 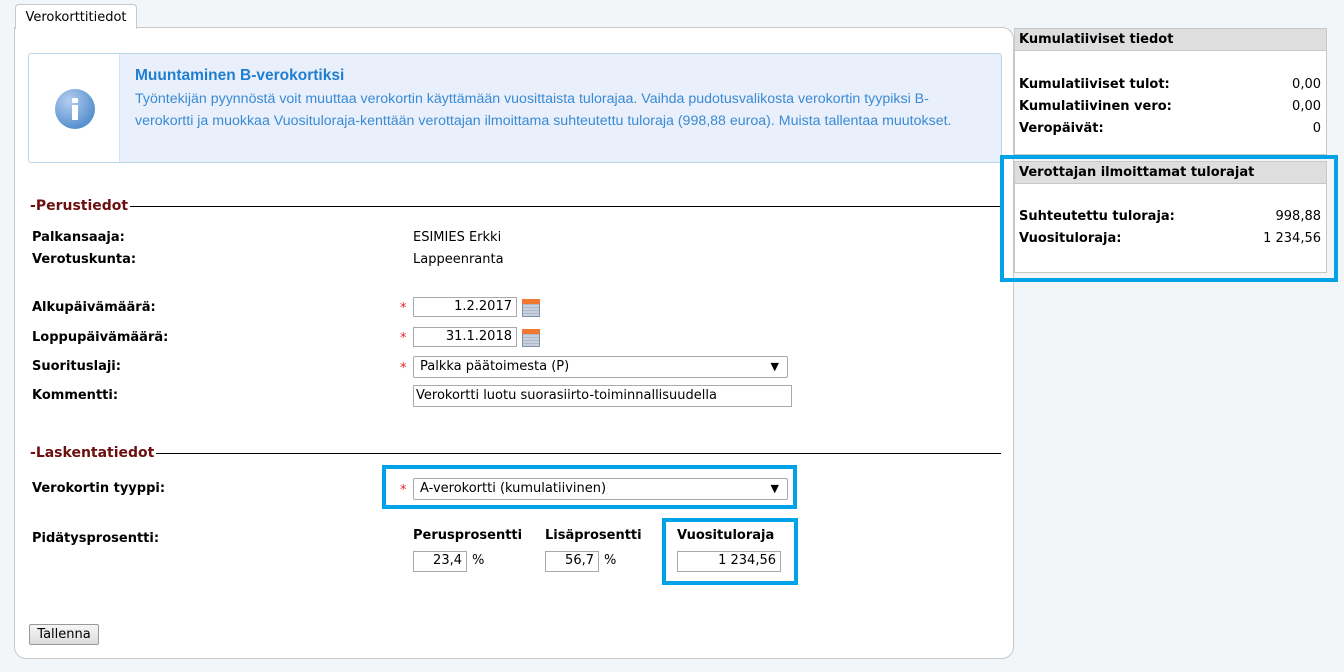 I want to click on tab-verokorttitiedot: Verokorttitiedot, so click(x=76, y=16).